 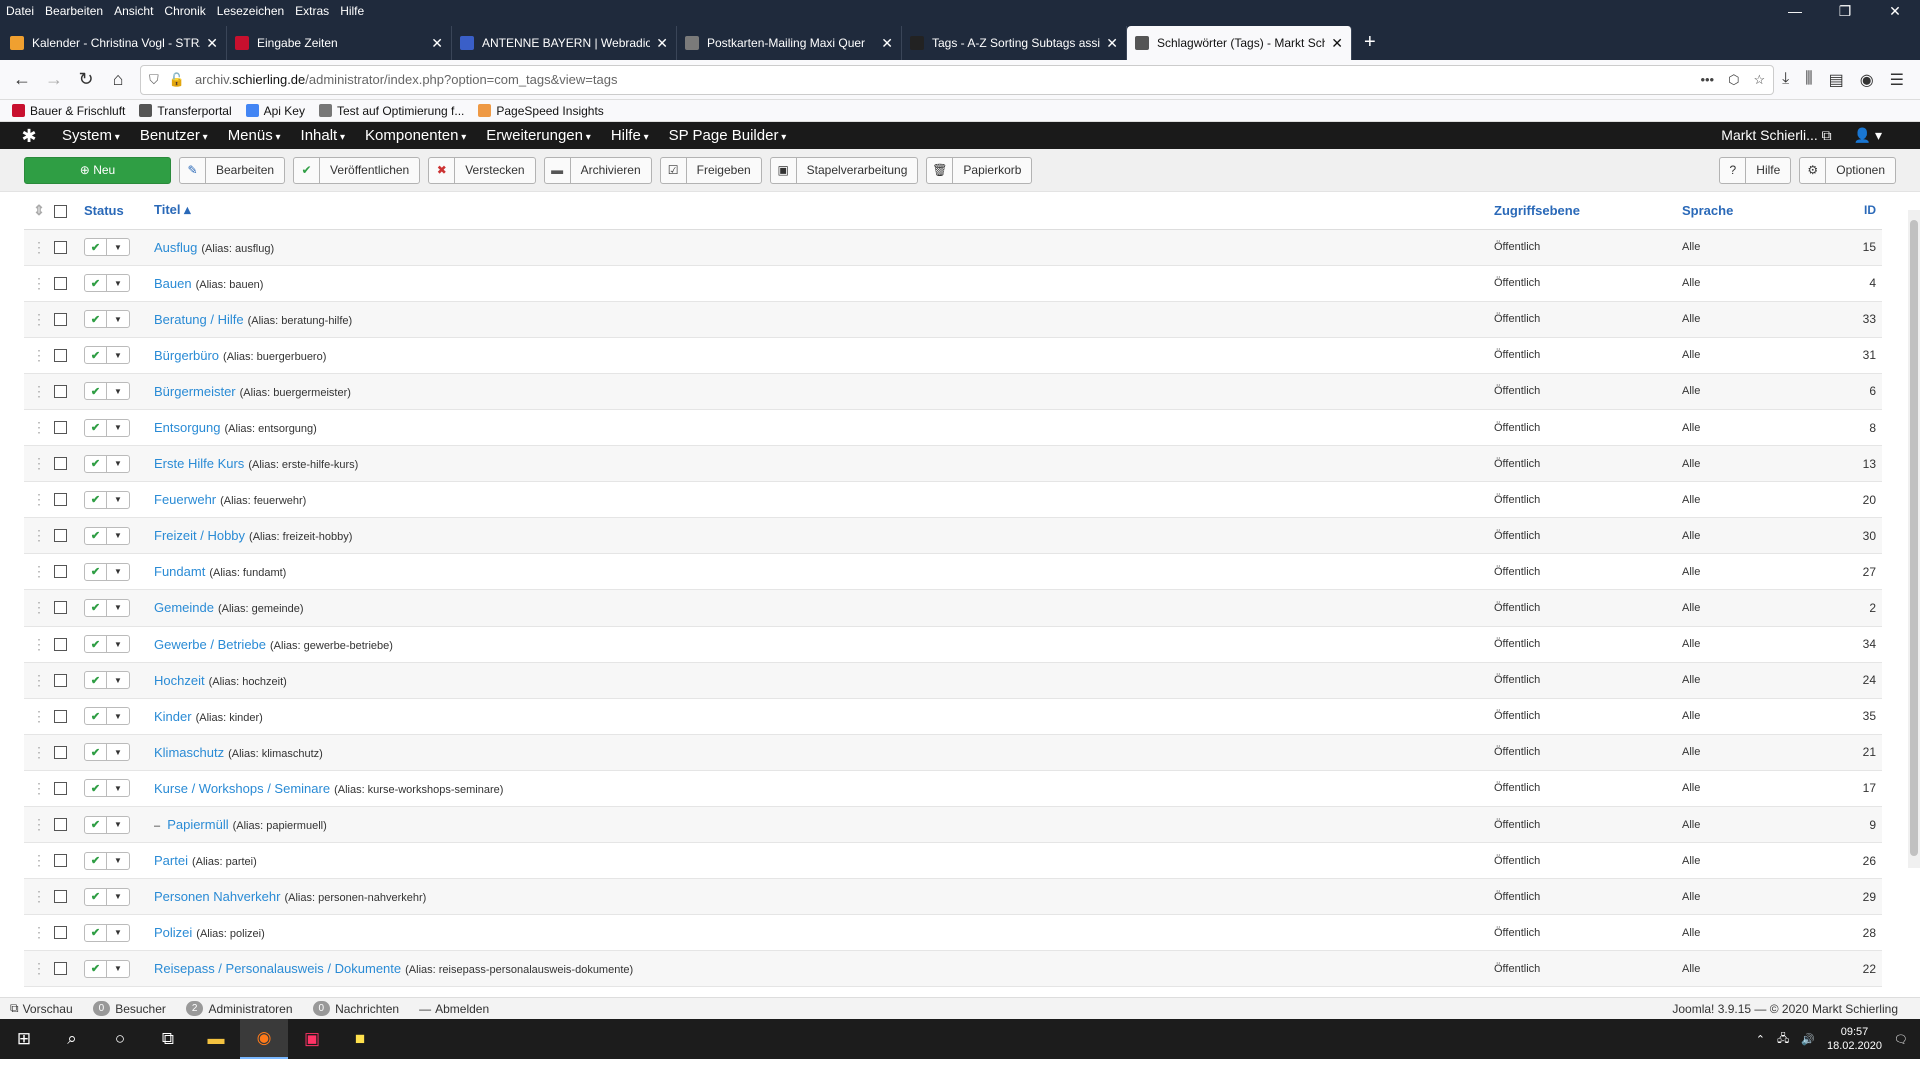 I want to click on tag-title-link: Polizei, so click(x=173, y=932).